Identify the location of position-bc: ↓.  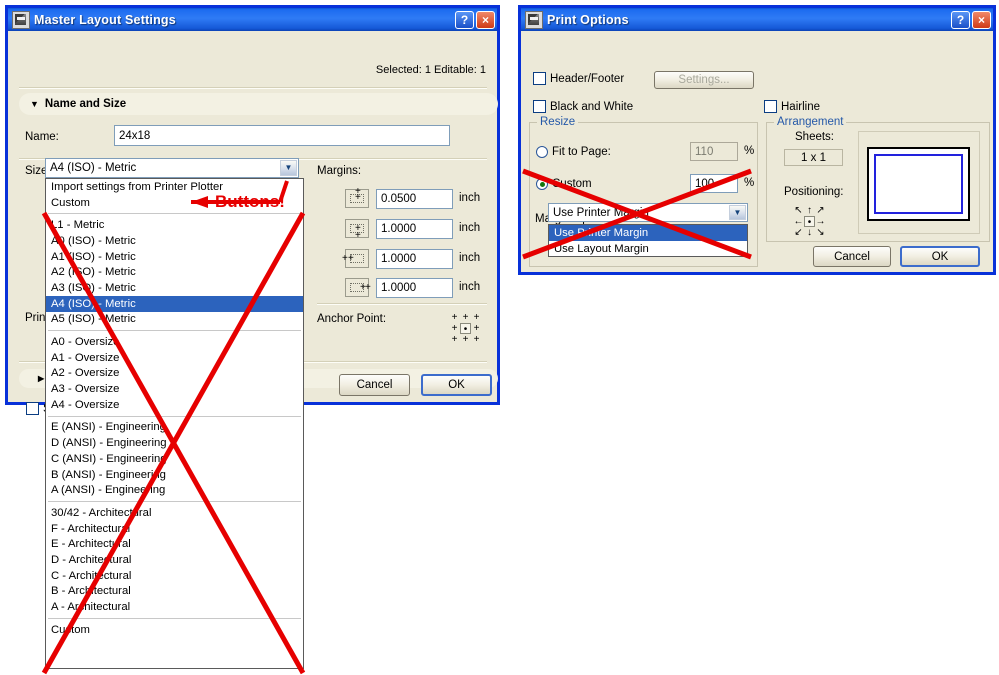
(809, 232).